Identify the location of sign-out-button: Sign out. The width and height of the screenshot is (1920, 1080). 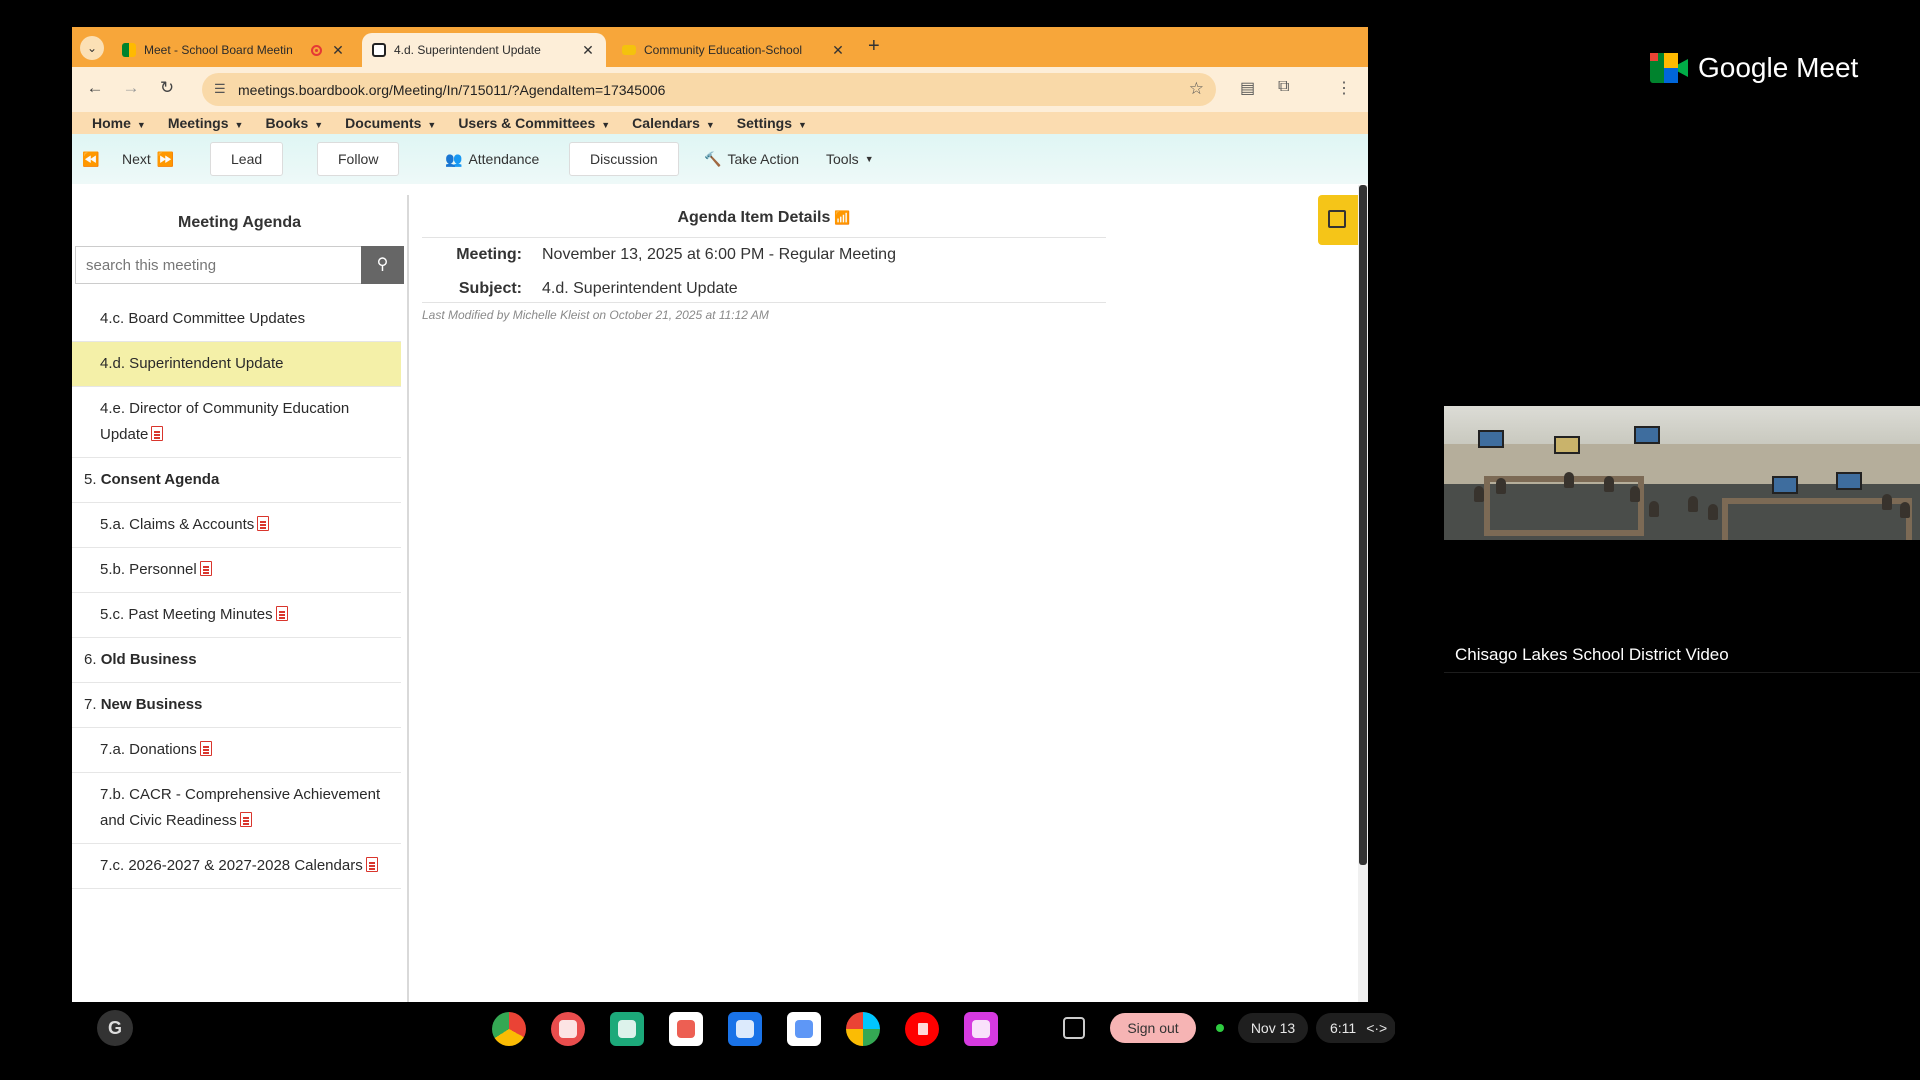
(1153, 1028).